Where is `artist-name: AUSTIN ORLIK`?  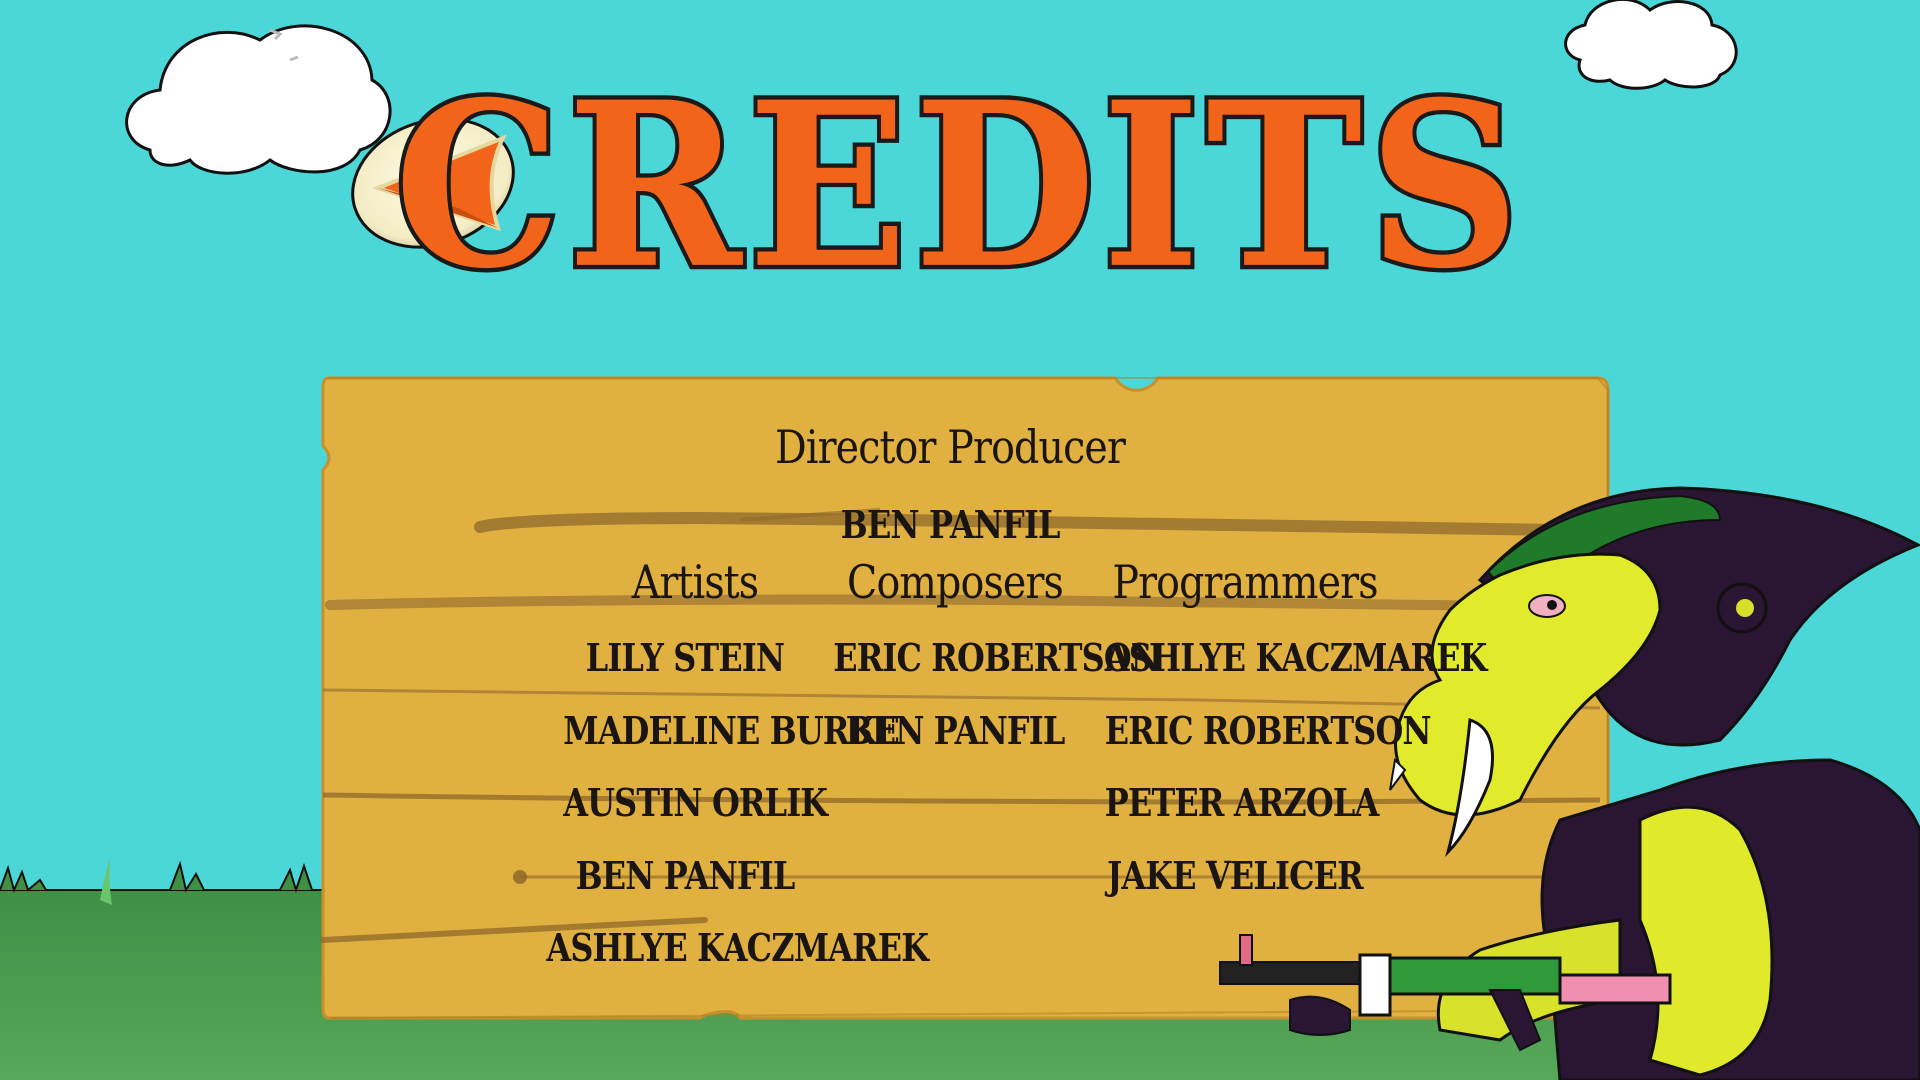 artist-name: AUSTIN ORLIK is located at coordinates (695, 802).